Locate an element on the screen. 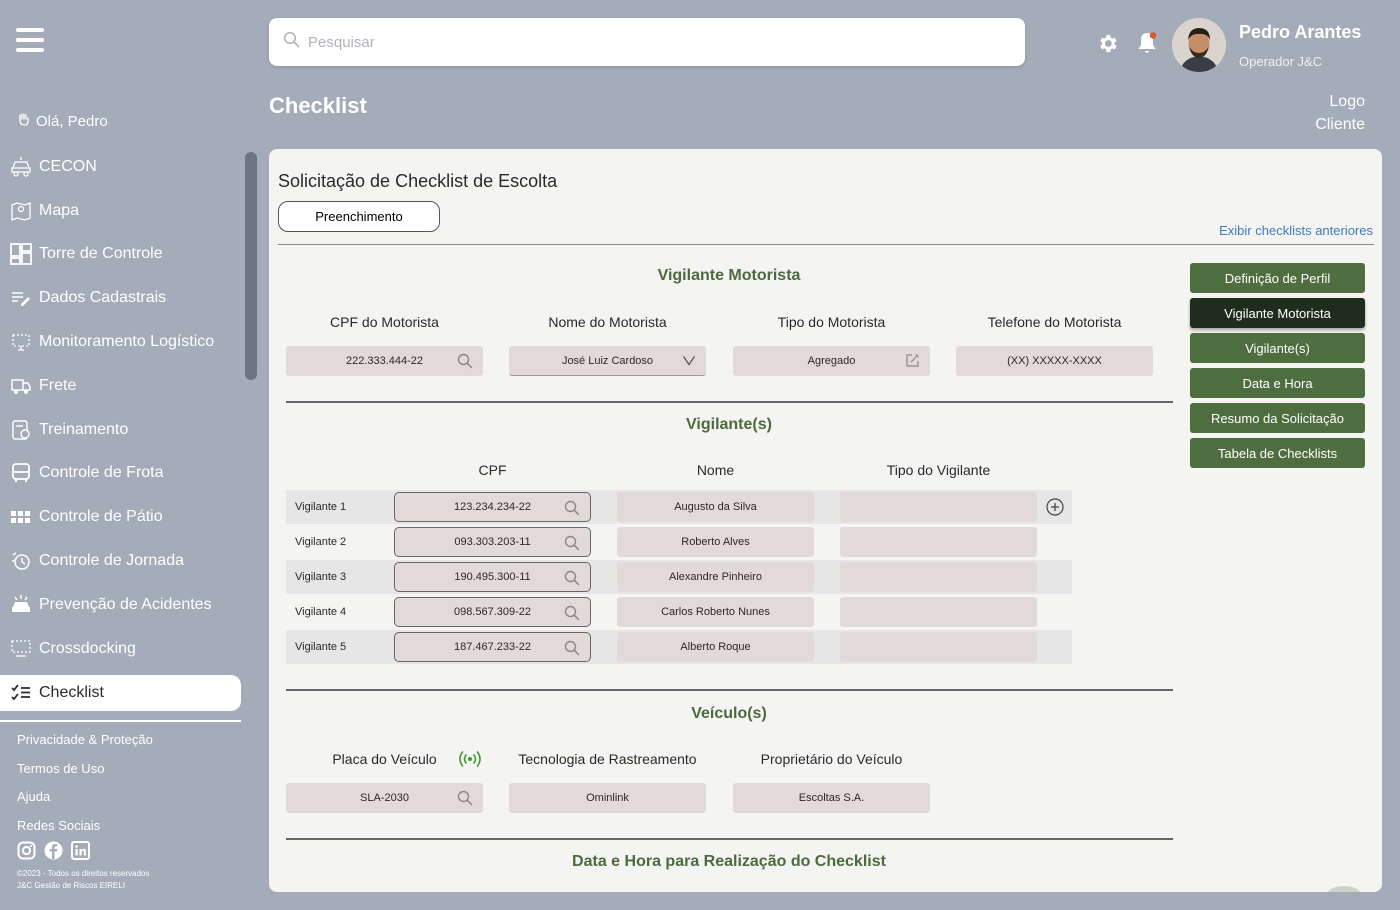 The width and height of the screenshot is (1400, 910). previous-checklists-link: Exibir checklists anteriores is located at coordinates (1296, 230).